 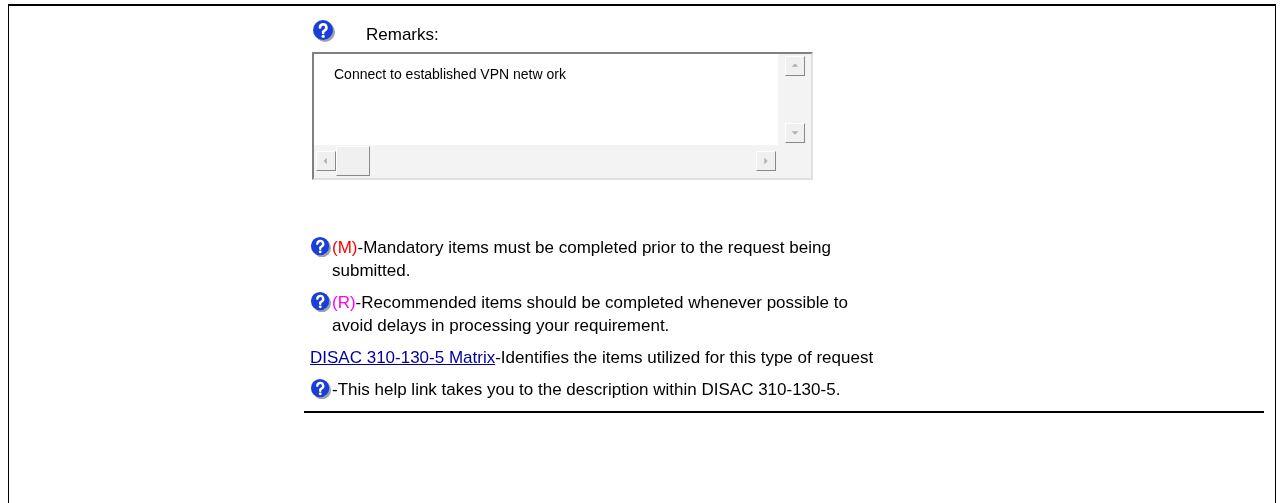 I want to click on horizontal-scrollbar, so click(x=562, y=161).